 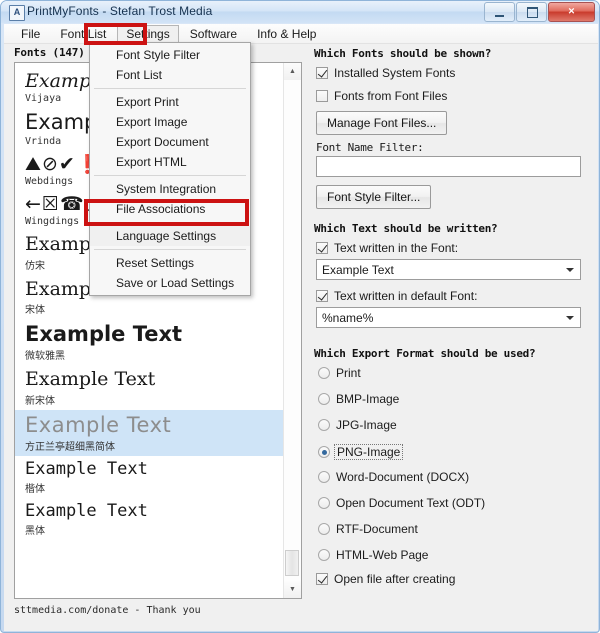 What do you see at coordinates (286, 34) in the screenshot?
I see `menu-info-help: Info & Help` at bounding box center [286, 34].